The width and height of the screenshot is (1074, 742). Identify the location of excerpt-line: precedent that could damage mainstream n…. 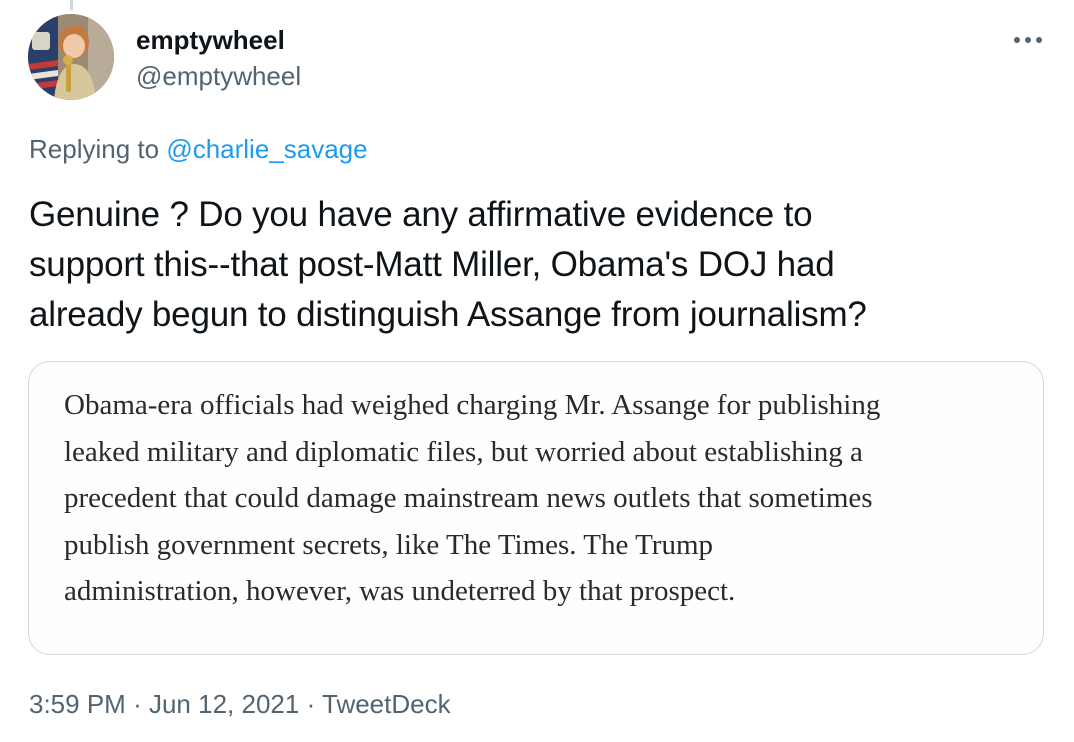
(468, 498).